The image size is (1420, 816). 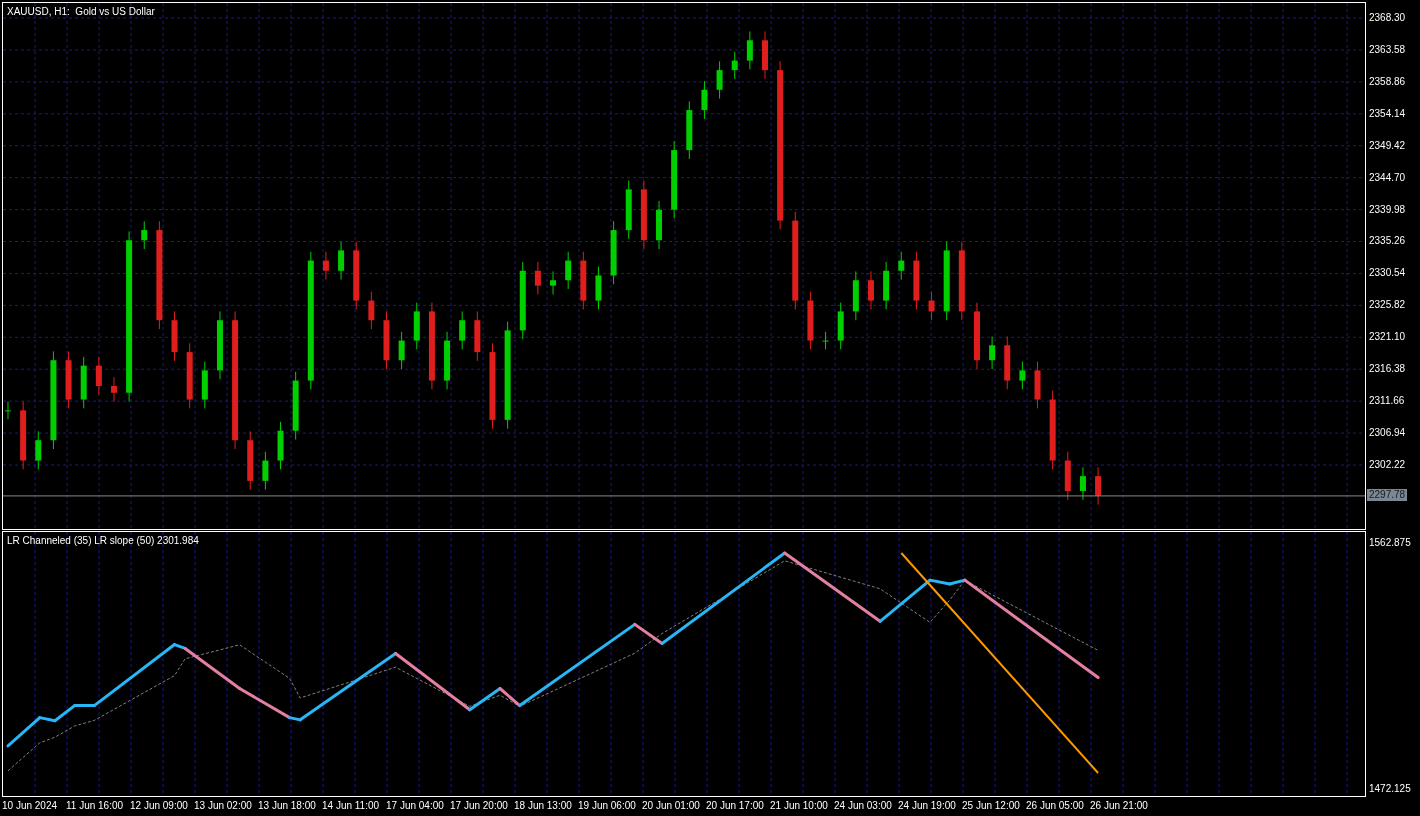 I want to click on price-axis-label: 2335.26, so click(x=1387, y=241).